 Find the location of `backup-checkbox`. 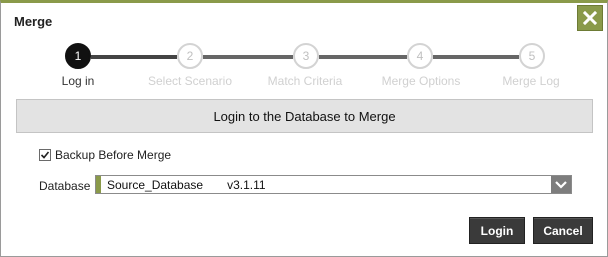

backup-checkbox is located at coordinates (45, 155).